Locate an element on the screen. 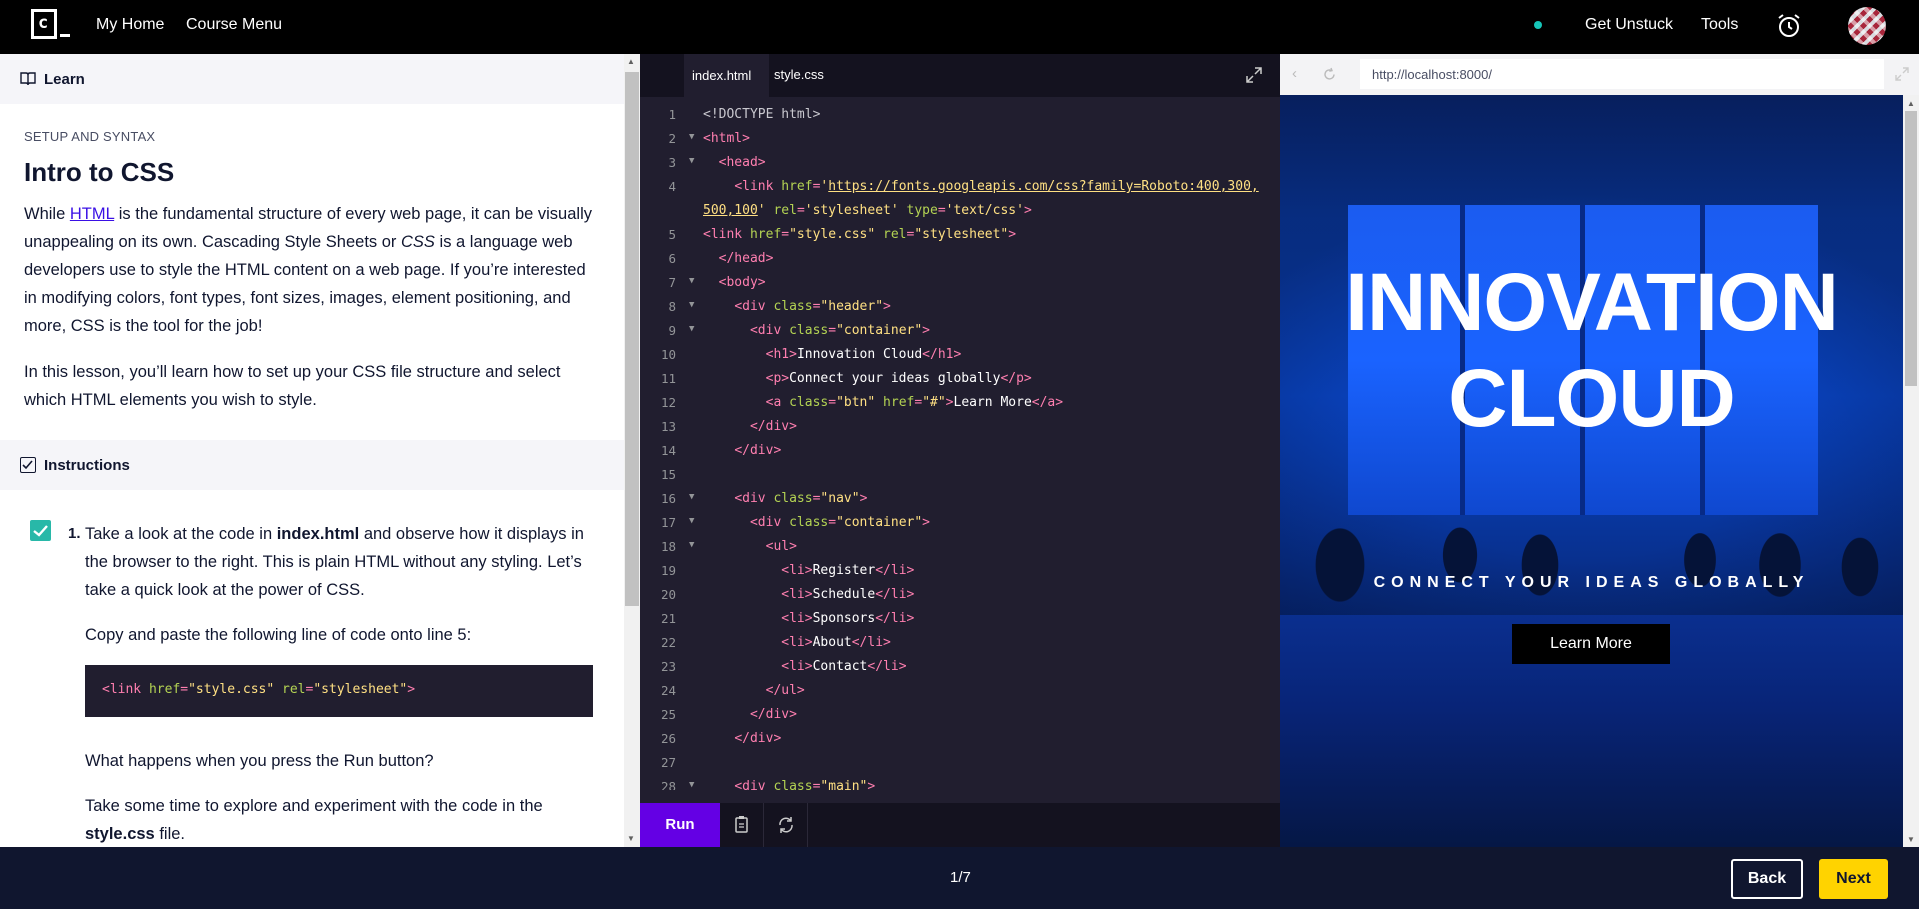 The image size is (1919, 909). code-line: 22 <li>About</li> is located at coordinates (960, 644).